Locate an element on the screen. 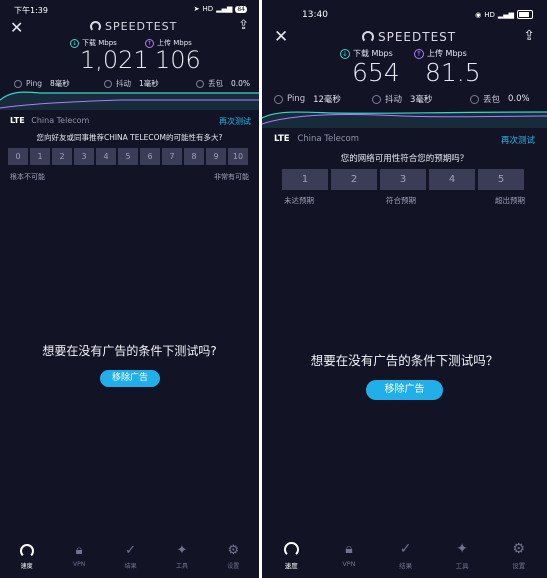 This screenshot has height=578, width=547. survey-option-7: 7 is located at coordinates (172, 156).